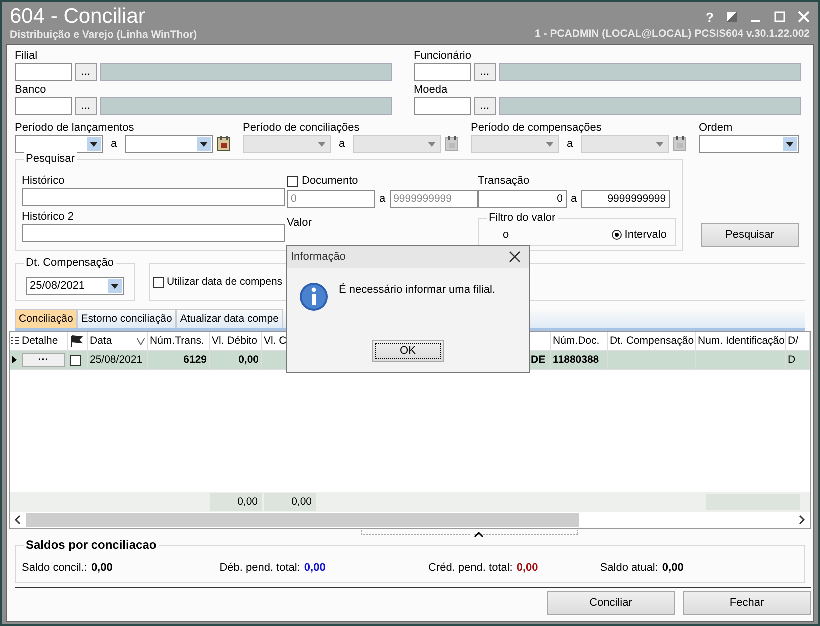  What do you see at coordinates (431, 90) in the screenshot?
I see `field-label: Moeda` at bounding box center [431, 90].